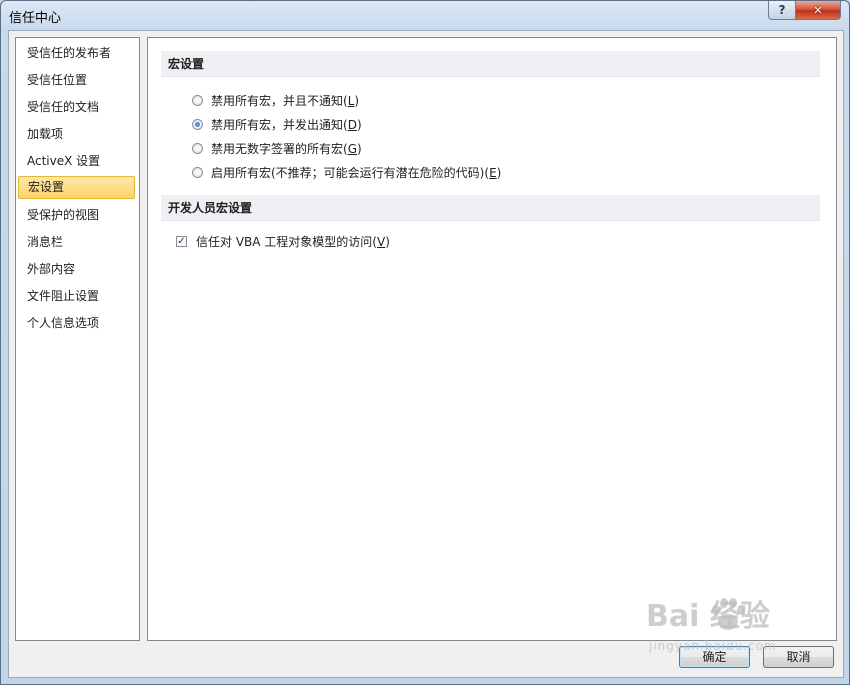 This screenshot has height=685, width=850. I want to click on nav-item-file-block-settings: 文件阻止设置, so click(76, 296).